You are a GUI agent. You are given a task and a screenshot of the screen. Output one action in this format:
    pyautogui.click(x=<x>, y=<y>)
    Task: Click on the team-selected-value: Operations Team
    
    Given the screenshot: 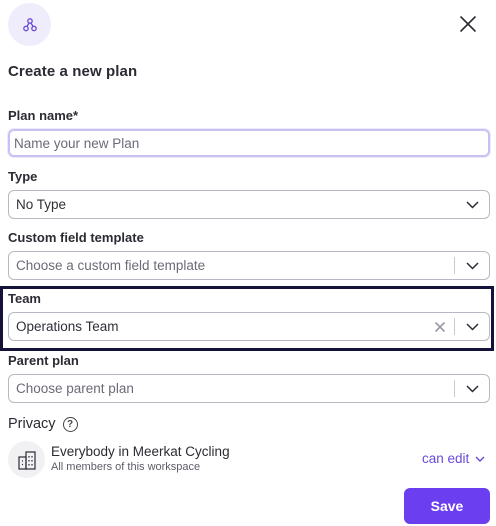 What is the action you would take?
    pyautogui.click(x=67, y=326)
    